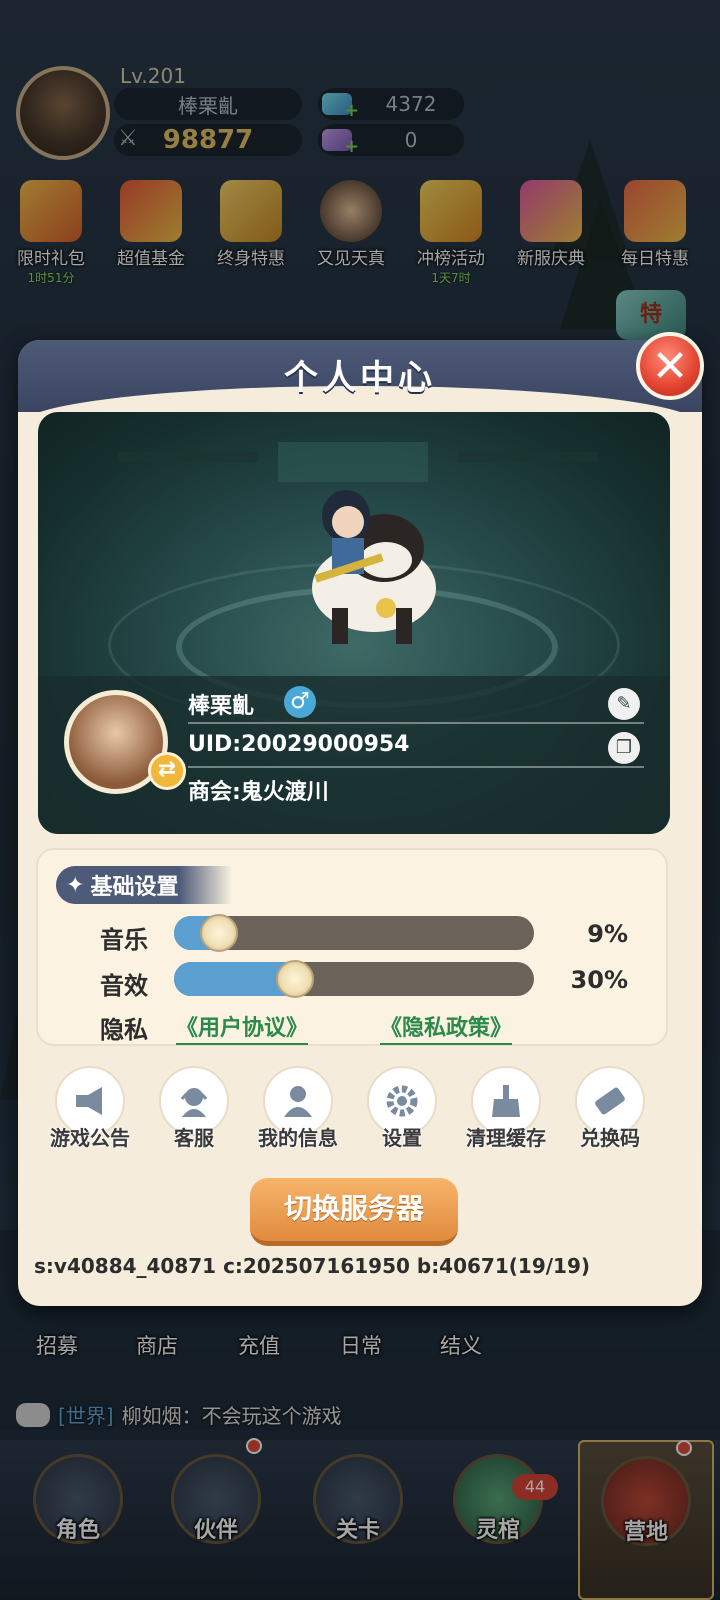 The width and height of the screenshot is (720, 1600). I want to click on clear-cache-button: 清理缓存, so click(506, 1108).